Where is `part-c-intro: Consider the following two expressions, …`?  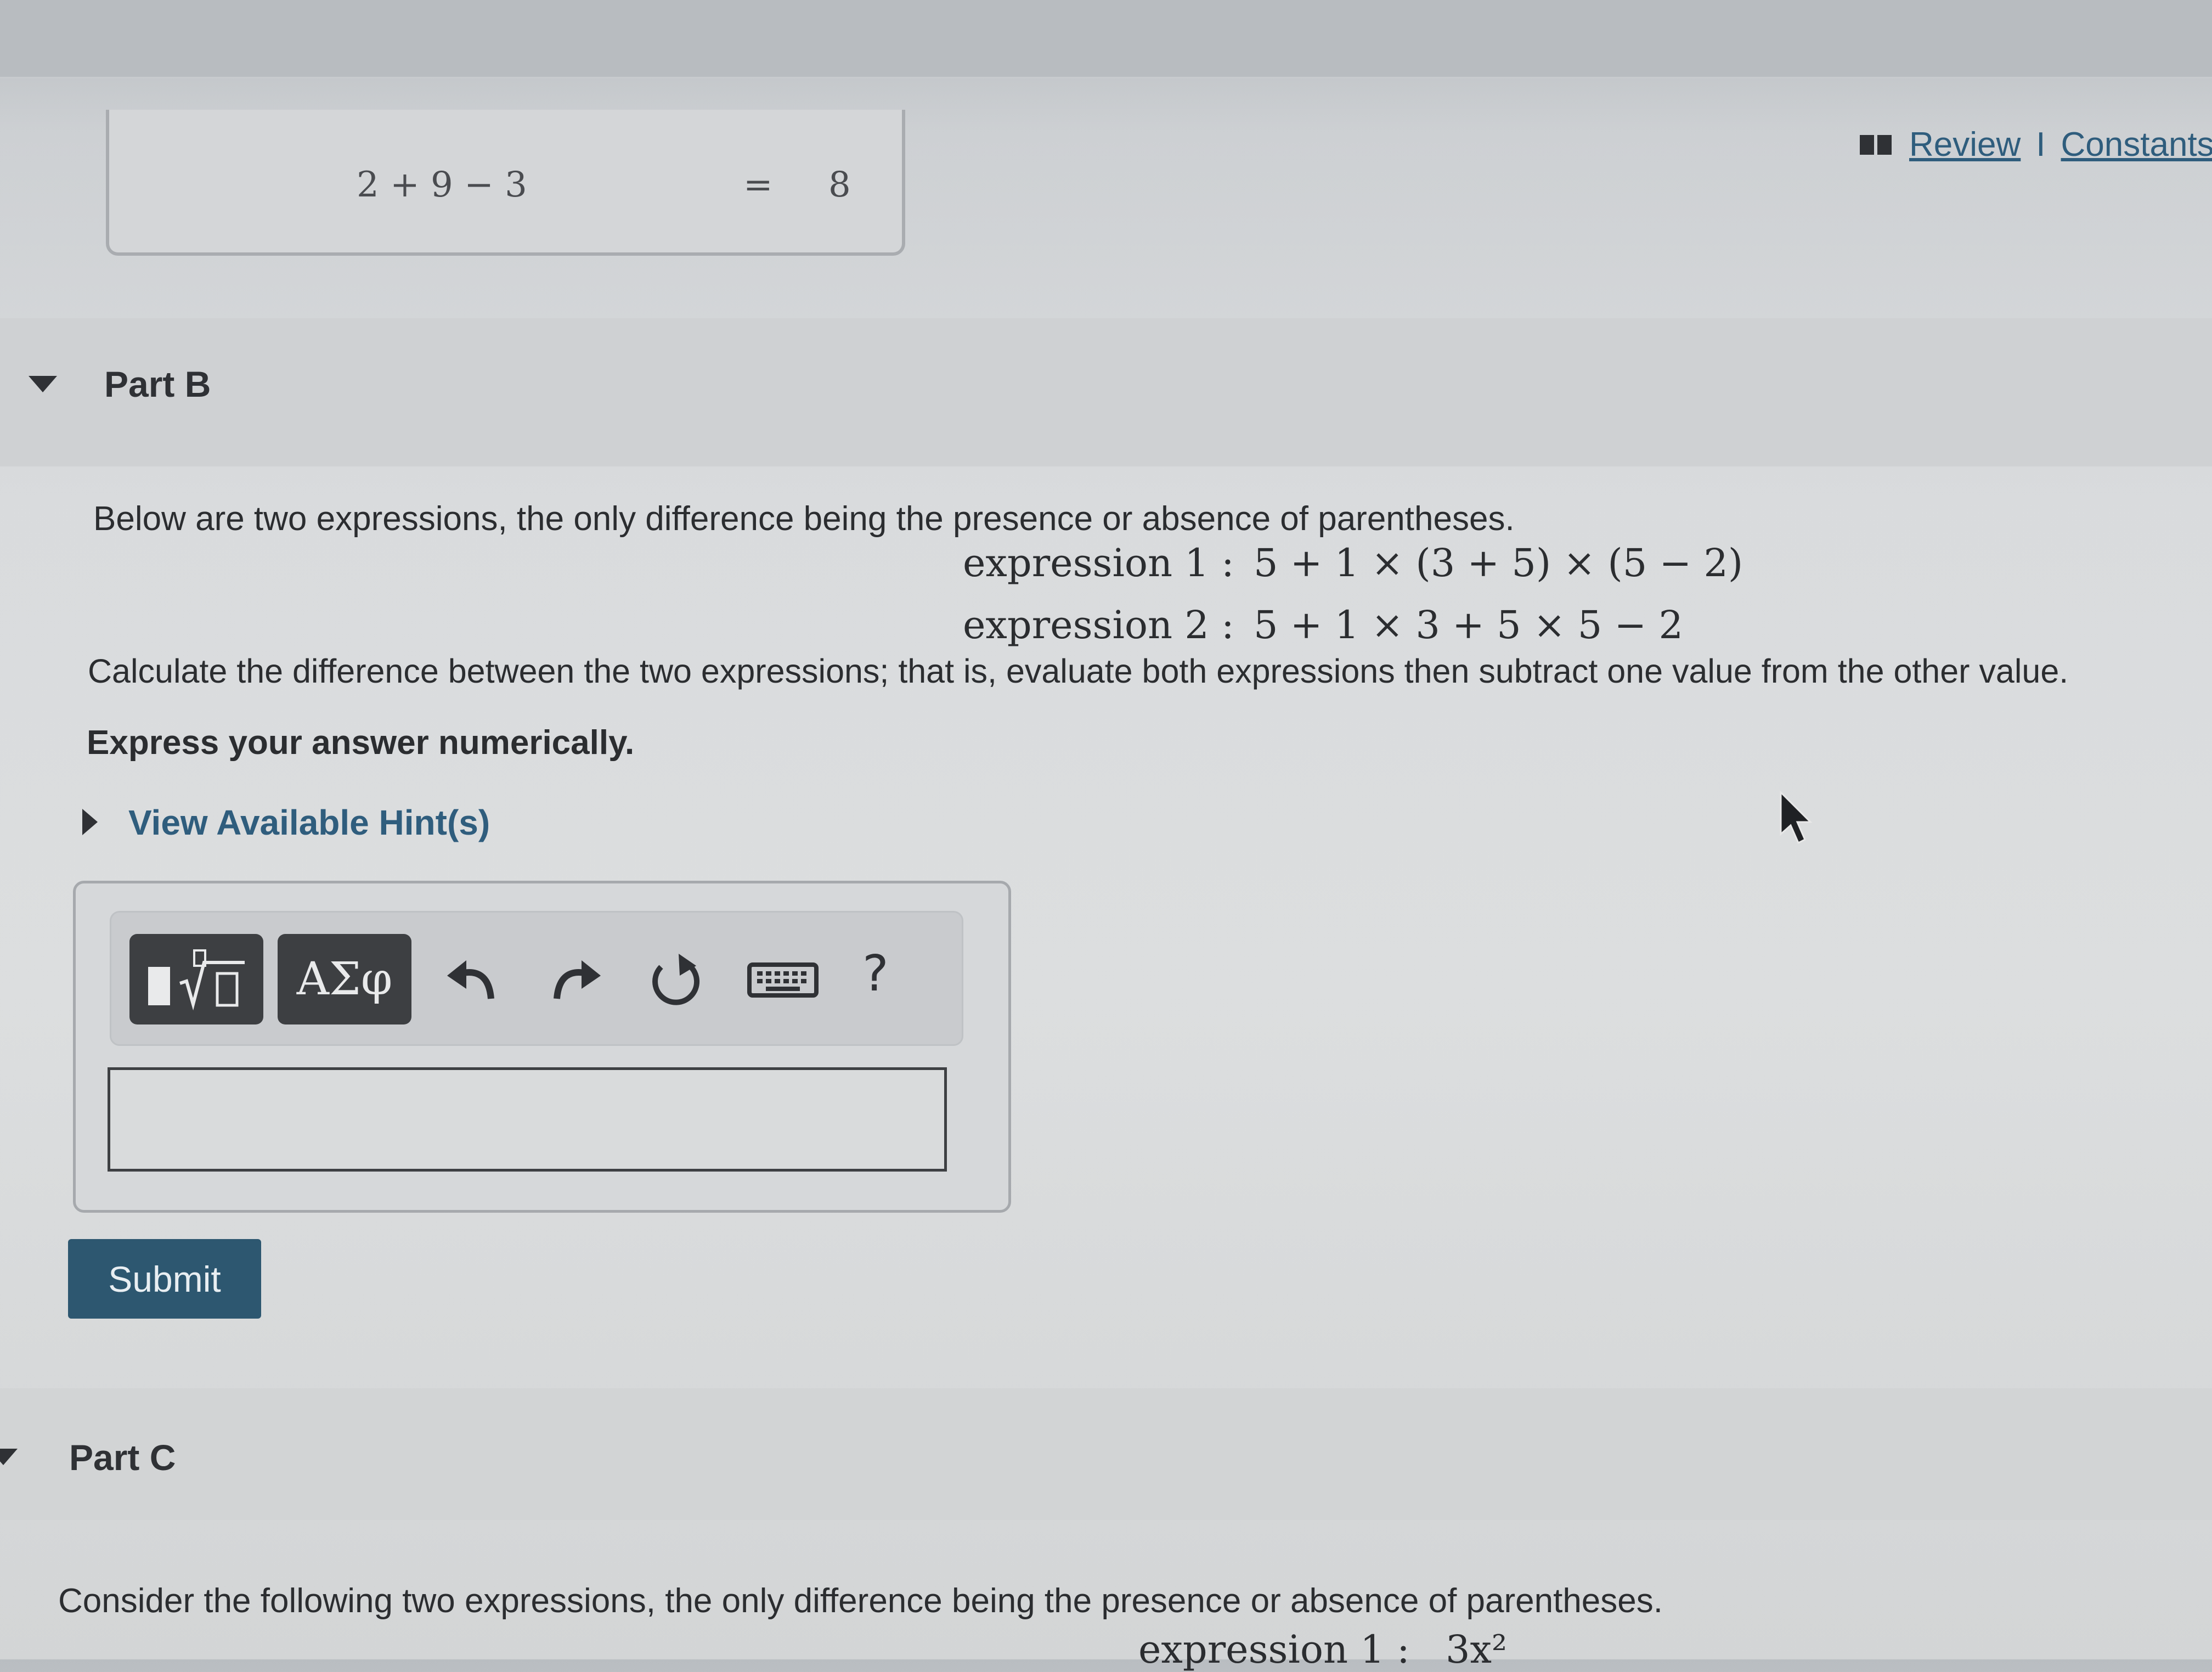 part-c-intro: Consider the following two expressions, … is located at coordinates (861, 1601).